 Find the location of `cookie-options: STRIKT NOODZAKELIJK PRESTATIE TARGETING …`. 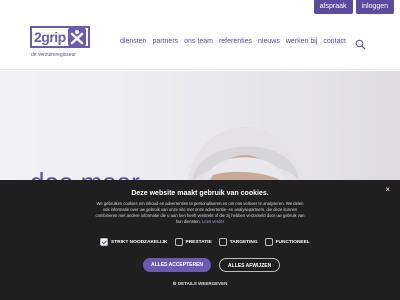

cookie-options: STRIKT NOODZAKELIJK PRESTATIE TARGETING … is located at coordinates (205, 242).